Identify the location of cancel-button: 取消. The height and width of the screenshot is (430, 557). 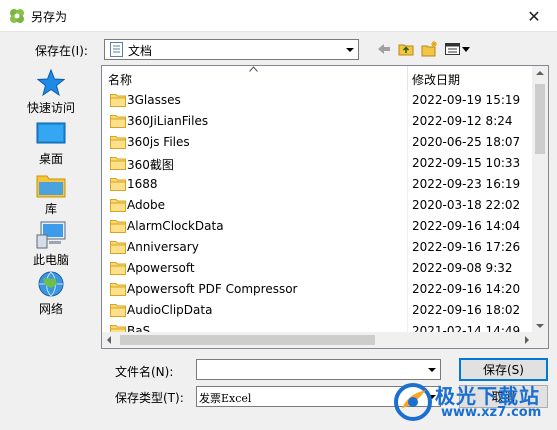
(503, 396).